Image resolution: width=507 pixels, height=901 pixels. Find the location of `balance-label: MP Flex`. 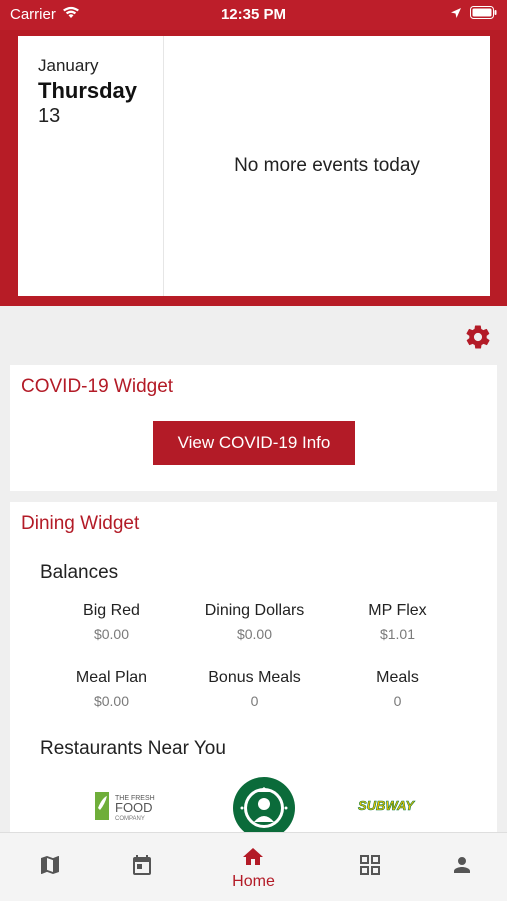

balance-label: MP Flex is located at coordinates (397, 610).